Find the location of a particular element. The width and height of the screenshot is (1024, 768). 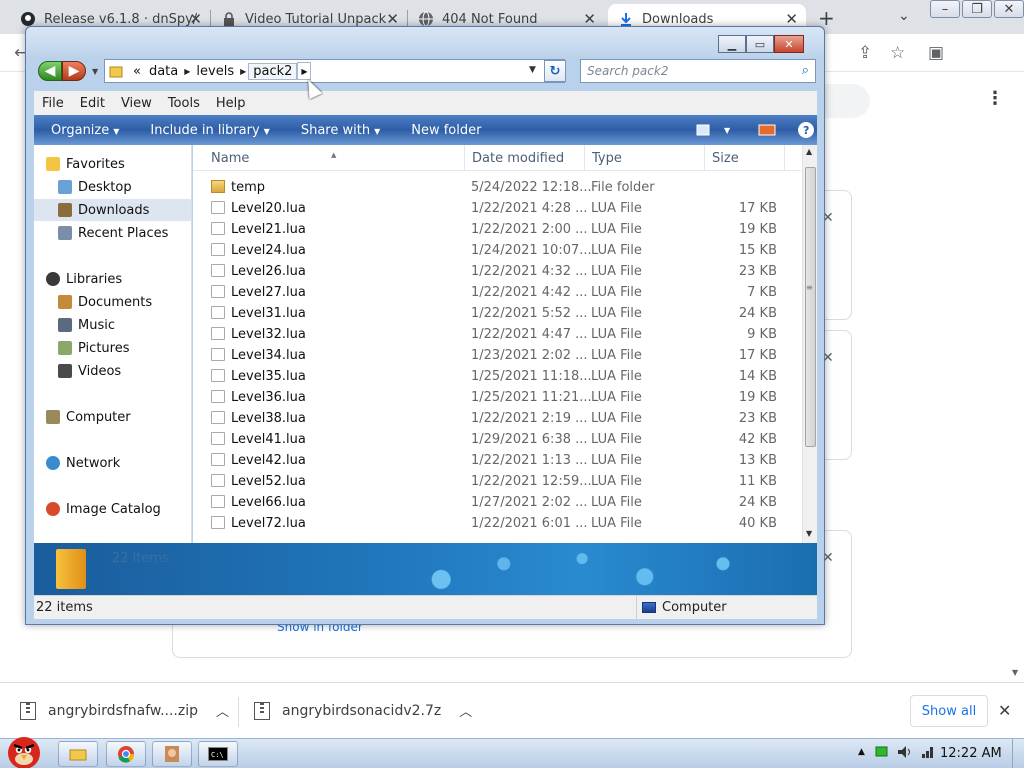

scroll-down-arrow-icon: ▼ is located at coordinates (1015, 672).